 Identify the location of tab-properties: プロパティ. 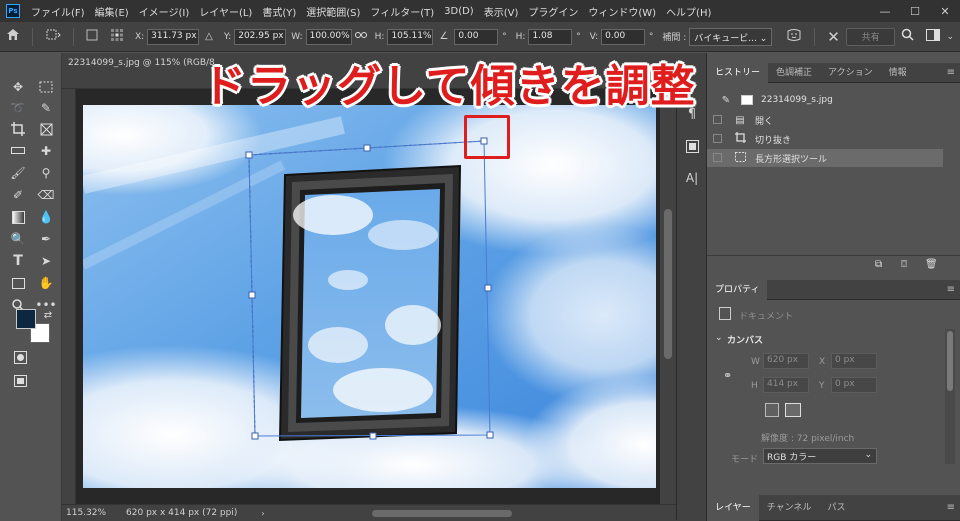
(737, 289).